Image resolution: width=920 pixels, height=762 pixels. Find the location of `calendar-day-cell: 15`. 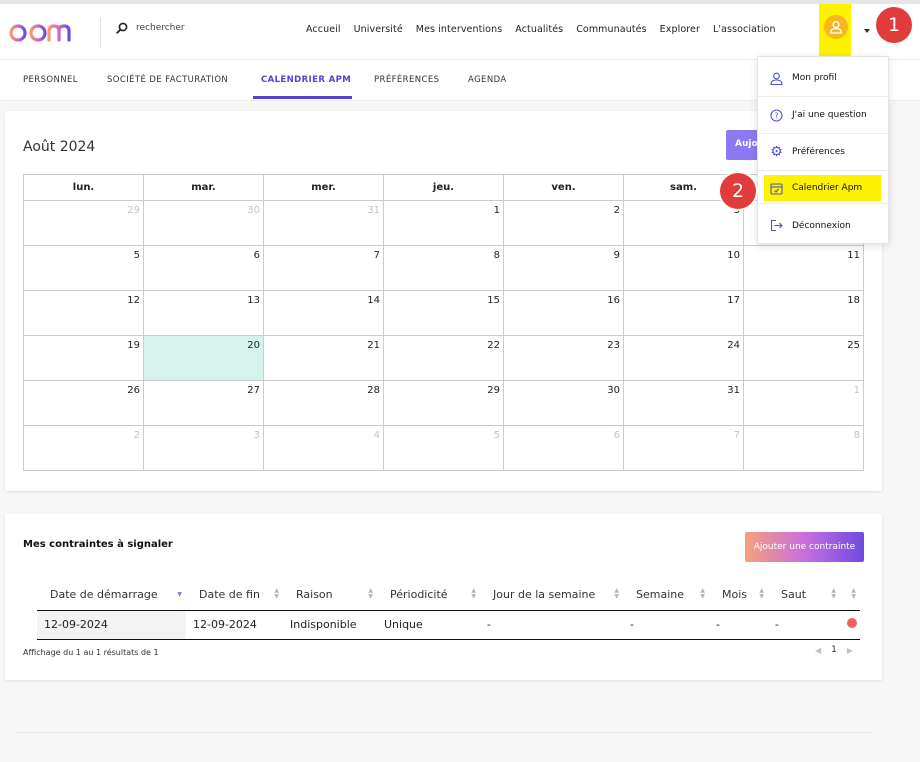

calendar-day-cell: 15 is located at coordinates (443, 313).